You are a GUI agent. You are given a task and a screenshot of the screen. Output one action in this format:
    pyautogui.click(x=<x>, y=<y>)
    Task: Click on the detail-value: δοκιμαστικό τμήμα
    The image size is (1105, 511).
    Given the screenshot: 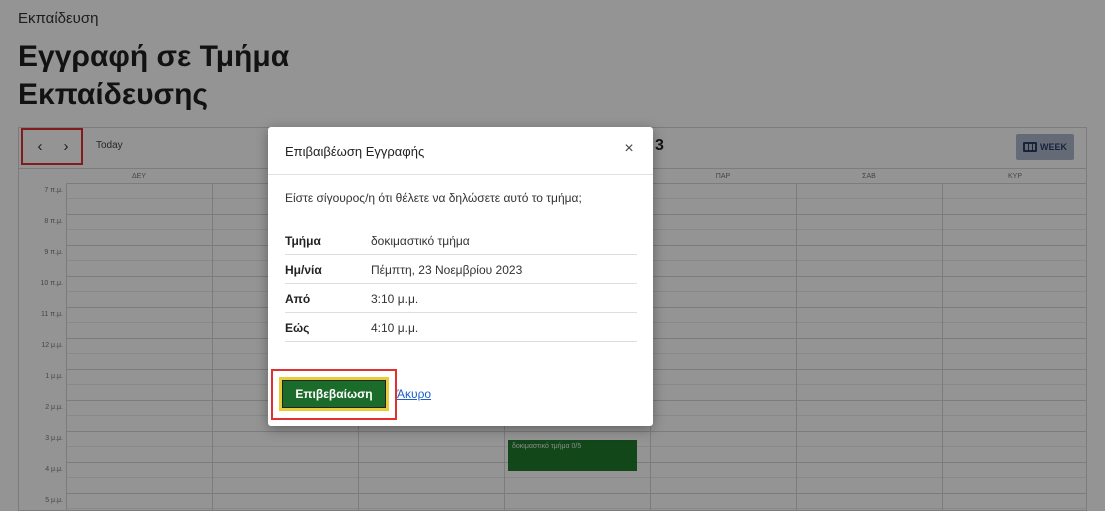 What is the action you would take?
    pyautogui.click(x=420, y=241)
    